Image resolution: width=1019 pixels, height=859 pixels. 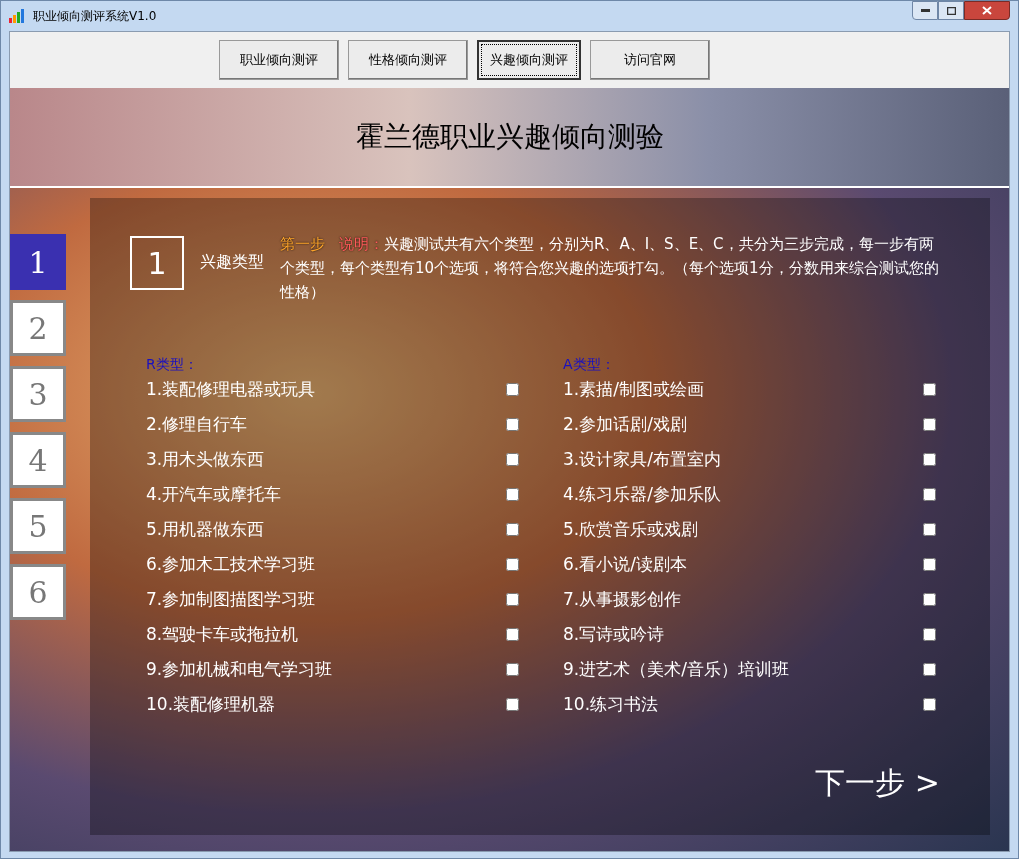 I want to click on maximize-icon, so click(x=951, y=10).